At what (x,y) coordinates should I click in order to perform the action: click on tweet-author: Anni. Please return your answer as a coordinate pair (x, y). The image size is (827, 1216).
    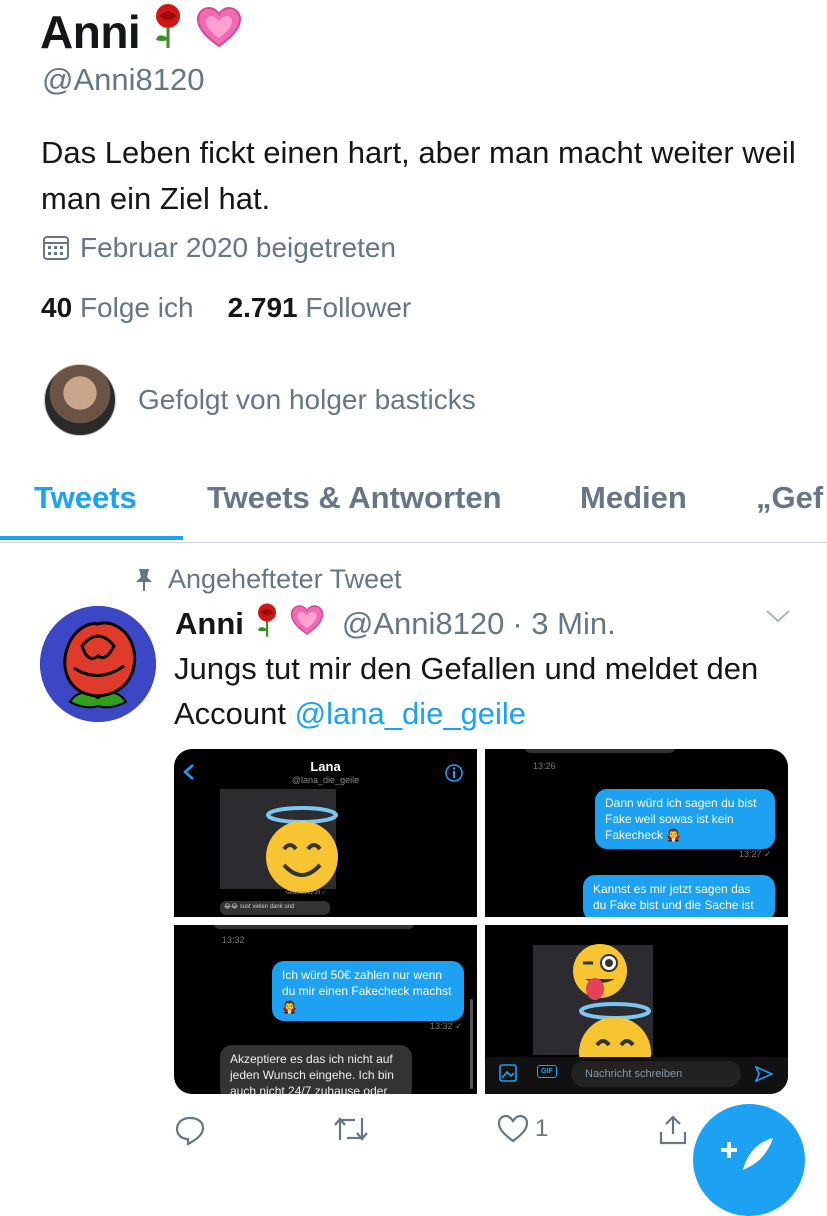
    Looking at the image, I should click on (209, 624).